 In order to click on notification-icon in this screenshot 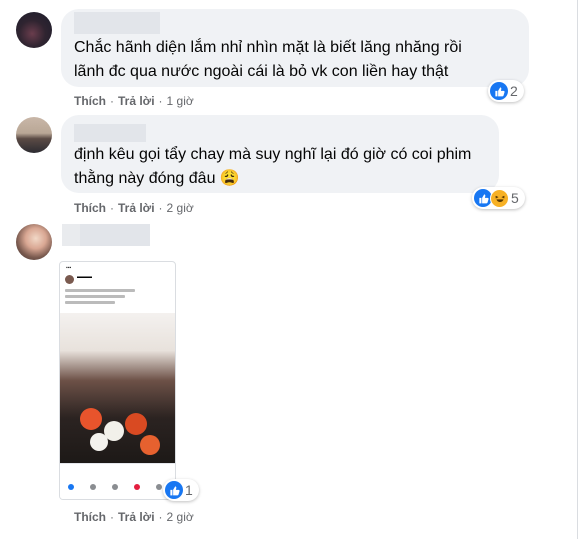, I will do `click(137, 487)`.